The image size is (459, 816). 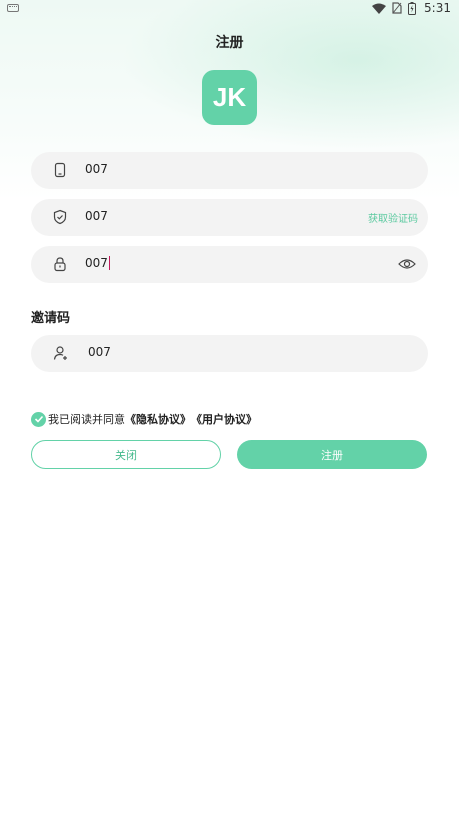 What do you see at coordinates (60, 170) in the screenshot?
I see `phone-icon` at bounding box center [60, 170].